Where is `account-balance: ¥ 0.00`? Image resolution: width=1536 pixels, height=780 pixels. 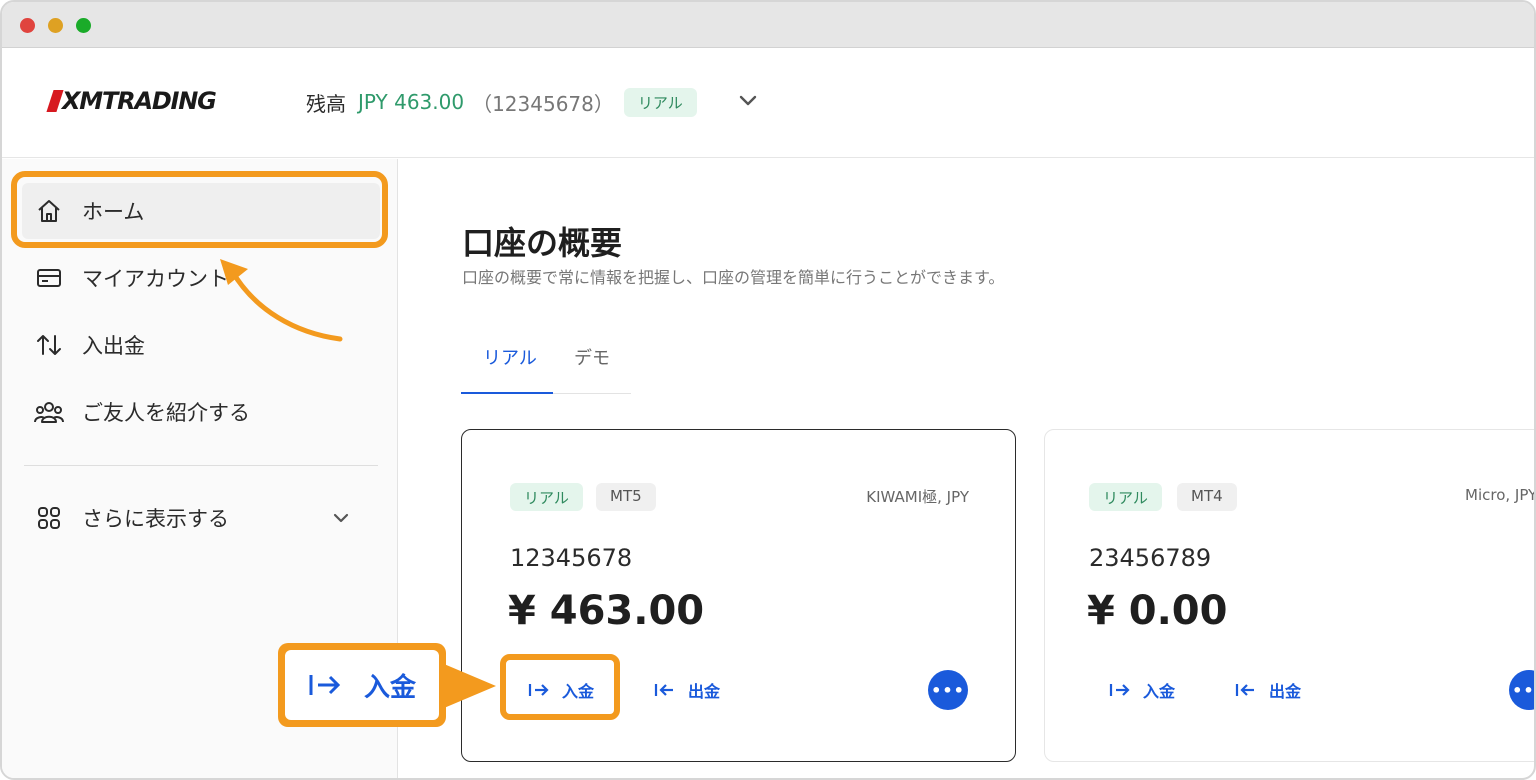 account-balance: ¥ 0.00 is located at coordinates (1157, 611).